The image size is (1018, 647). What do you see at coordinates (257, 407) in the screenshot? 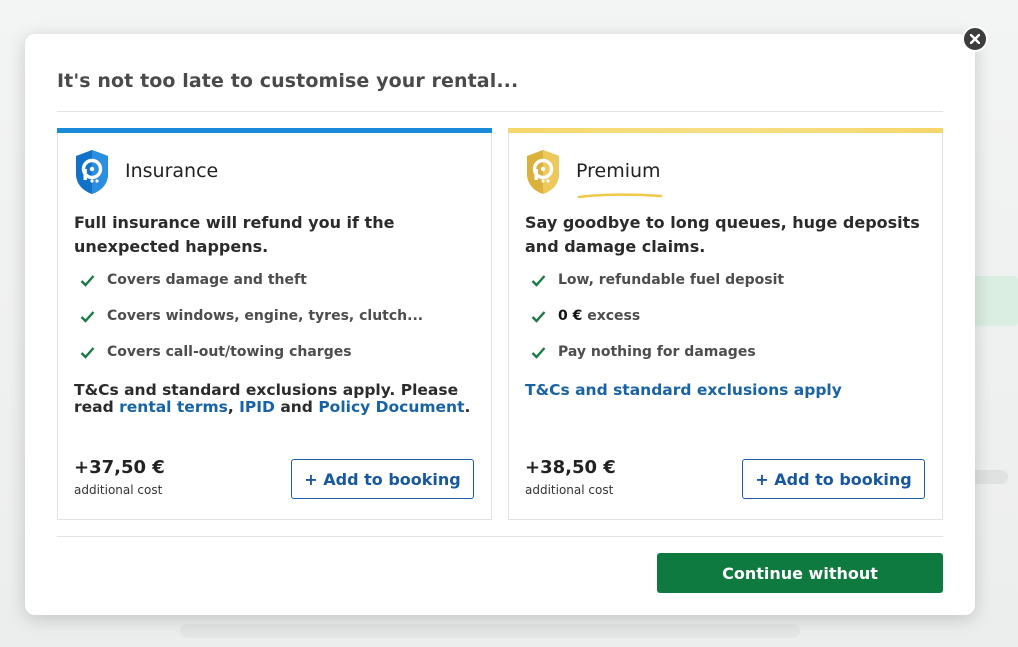
I see `ipid-link: IPID` at bounding box center [257, 407].